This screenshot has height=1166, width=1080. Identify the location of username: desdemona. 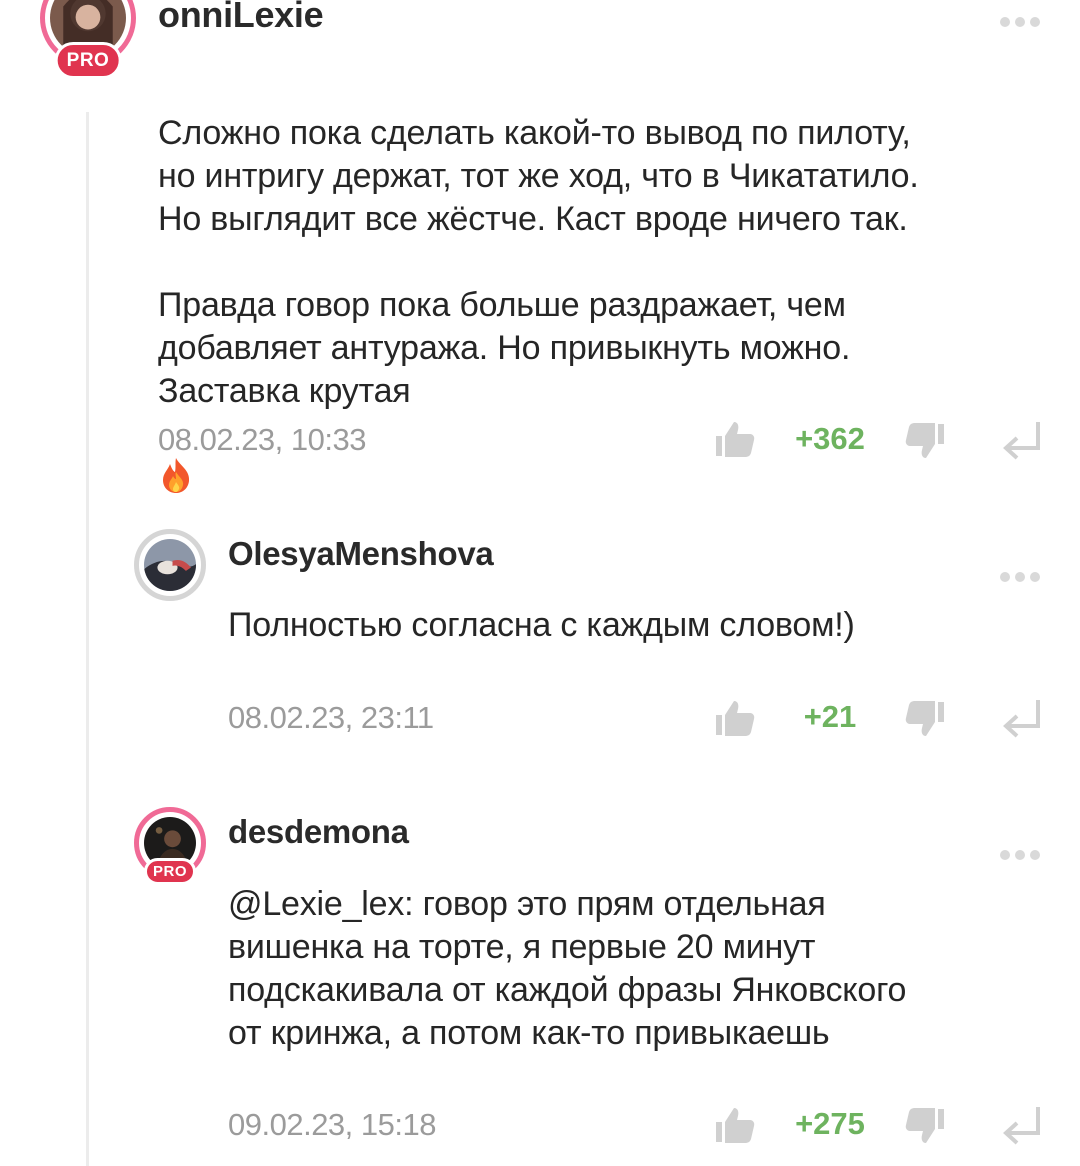
(318, 832).